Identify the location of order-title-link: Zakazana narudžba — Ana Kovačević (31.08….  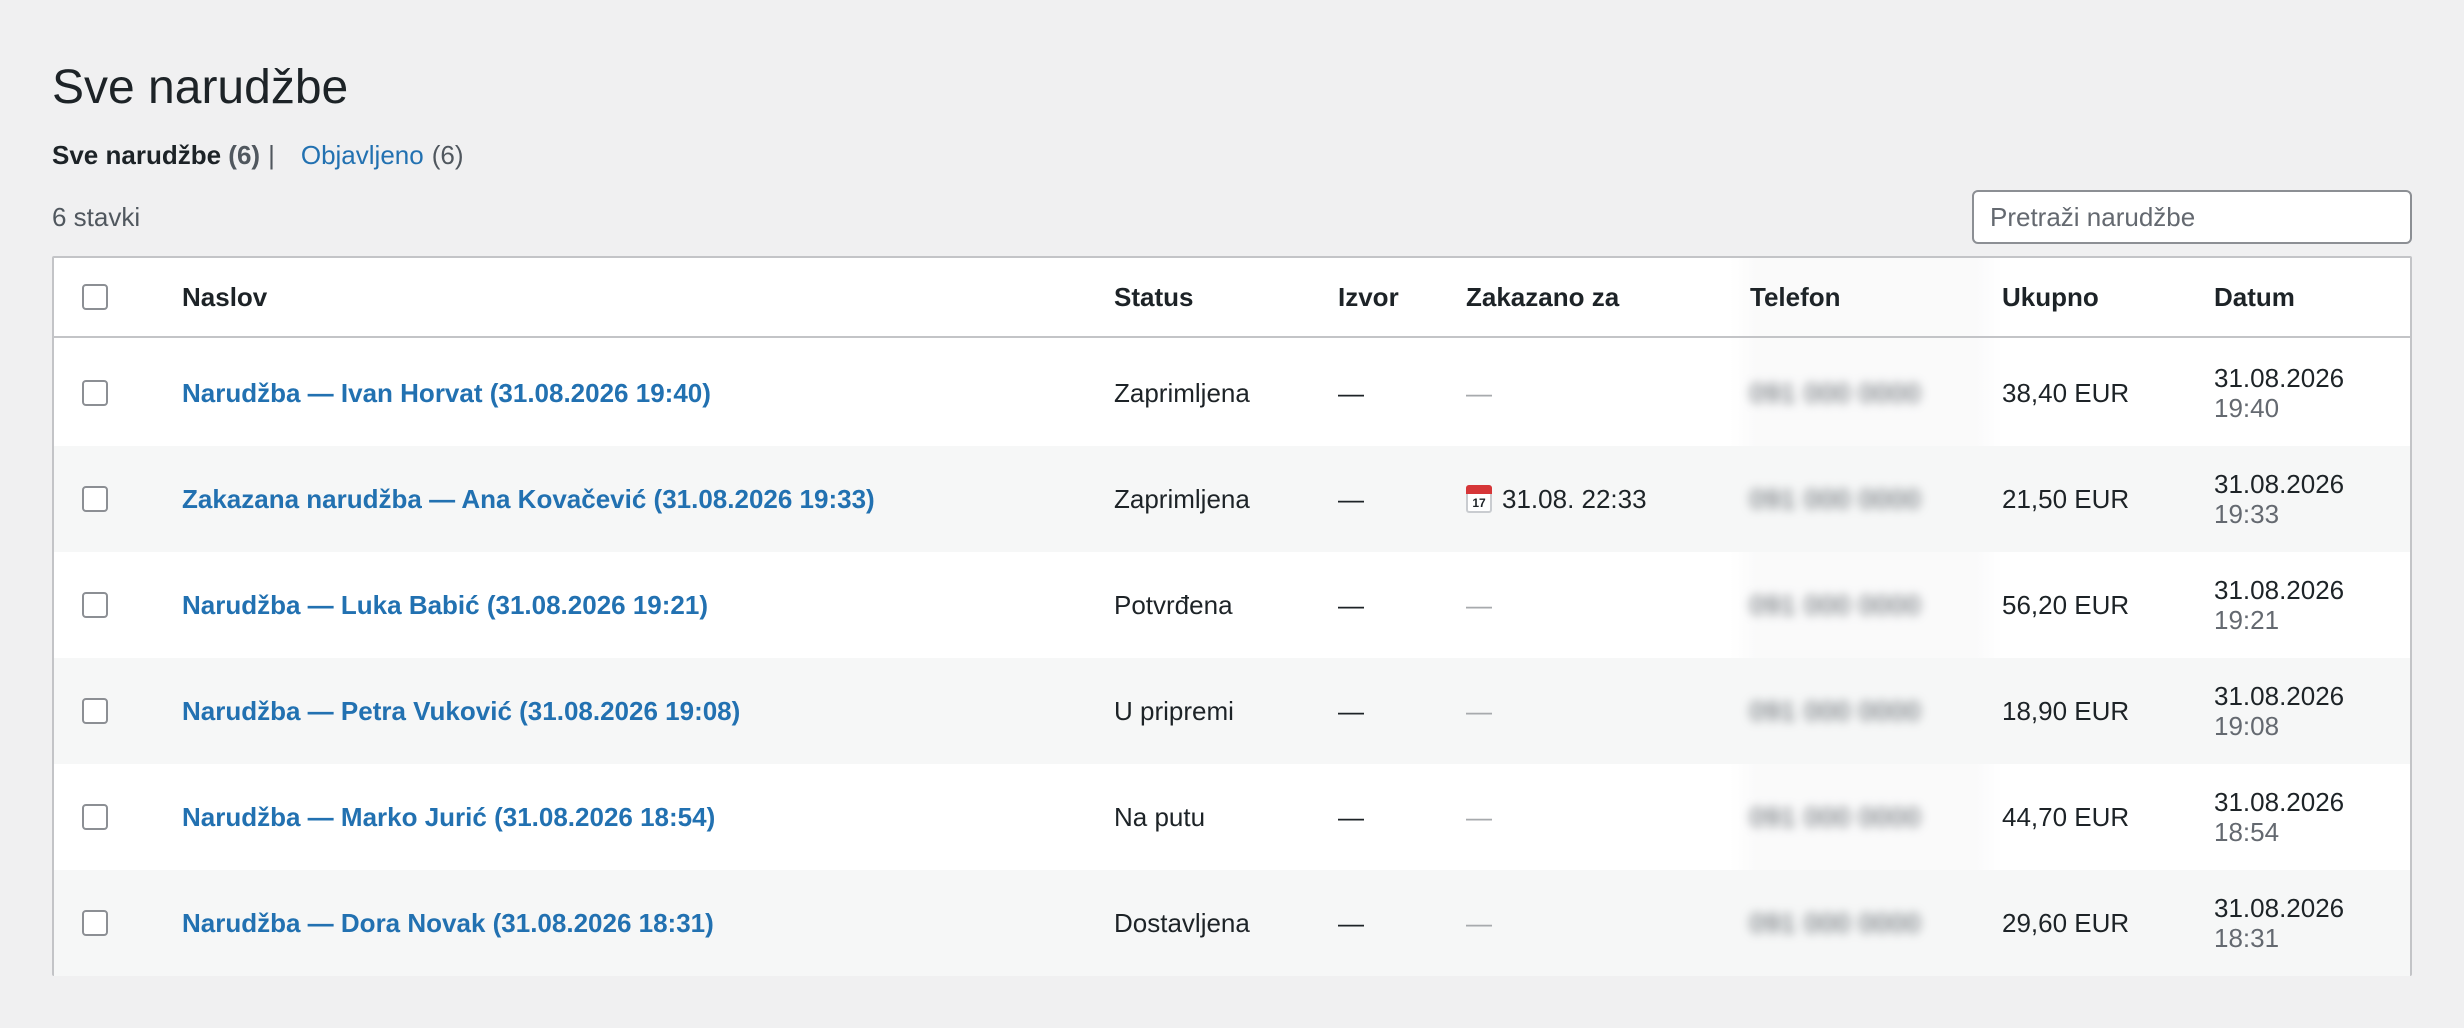
(528, 499).